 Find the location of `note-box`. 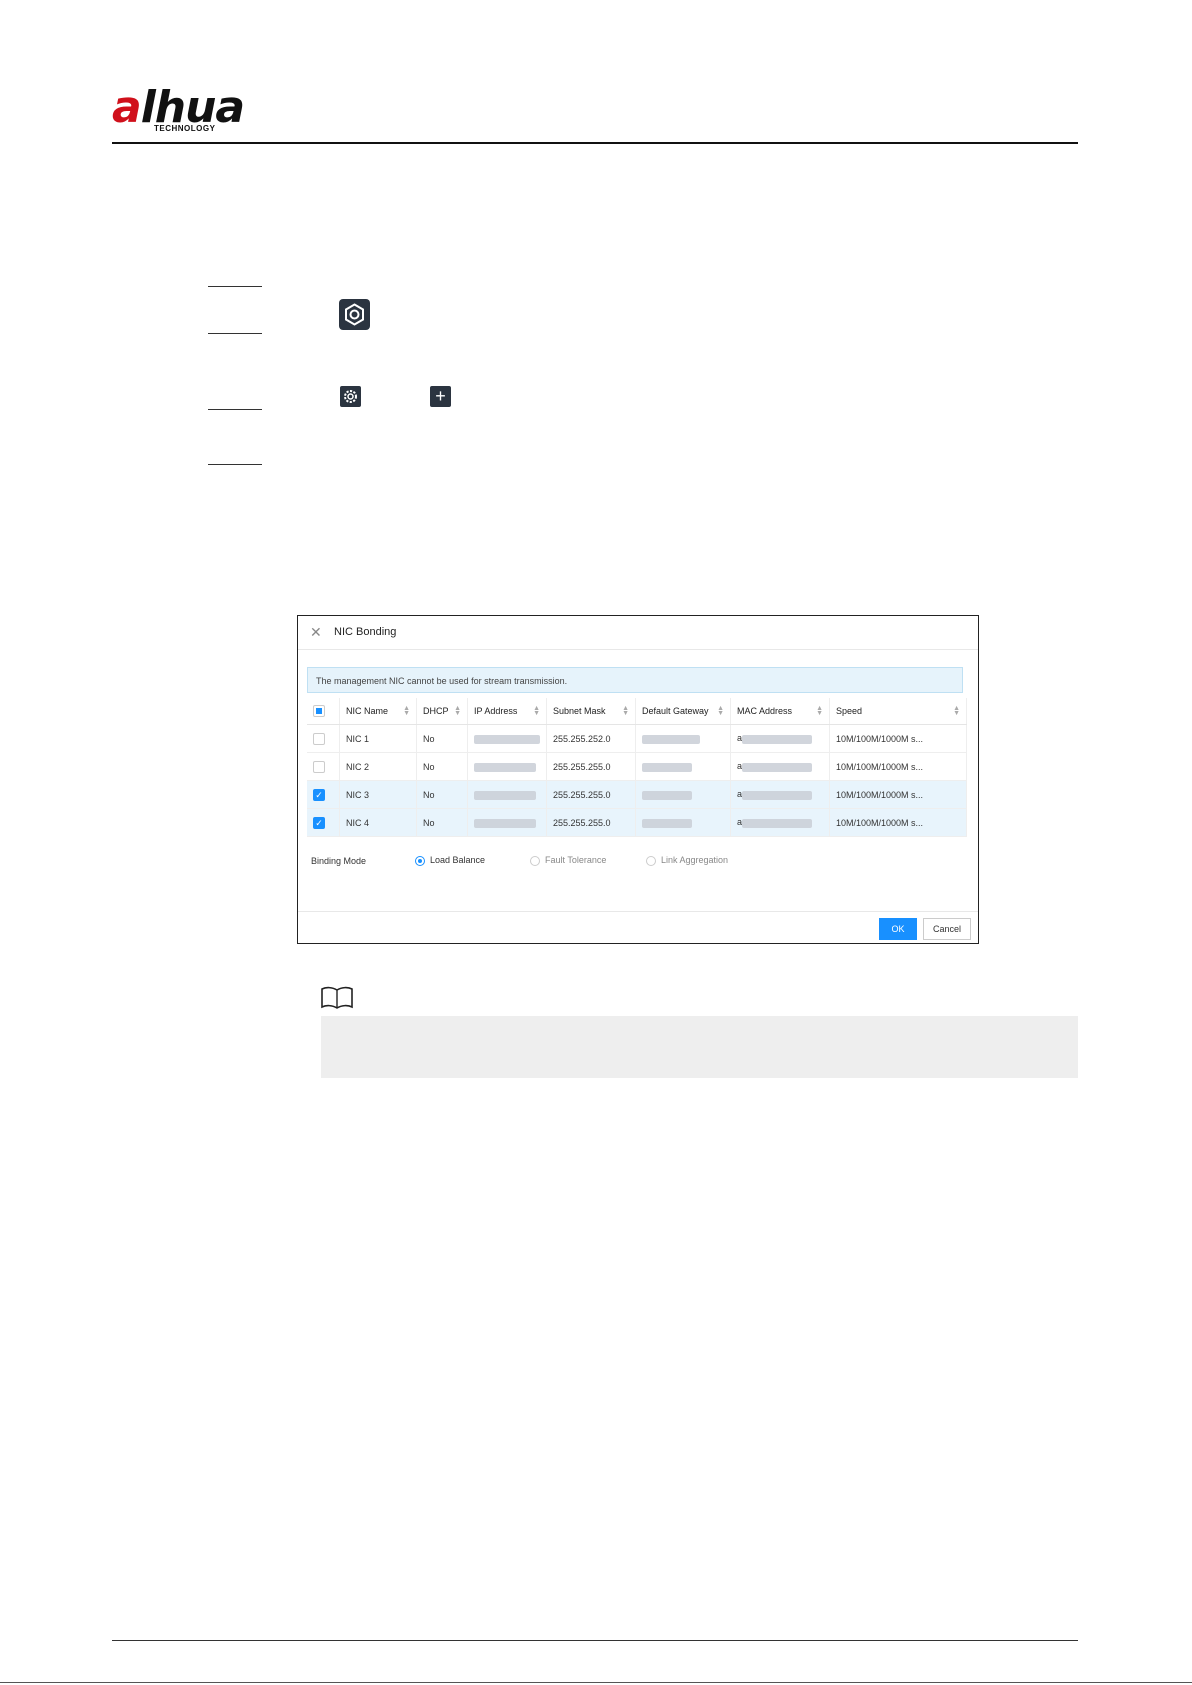

note-box is located at coordinates (699, 1047).